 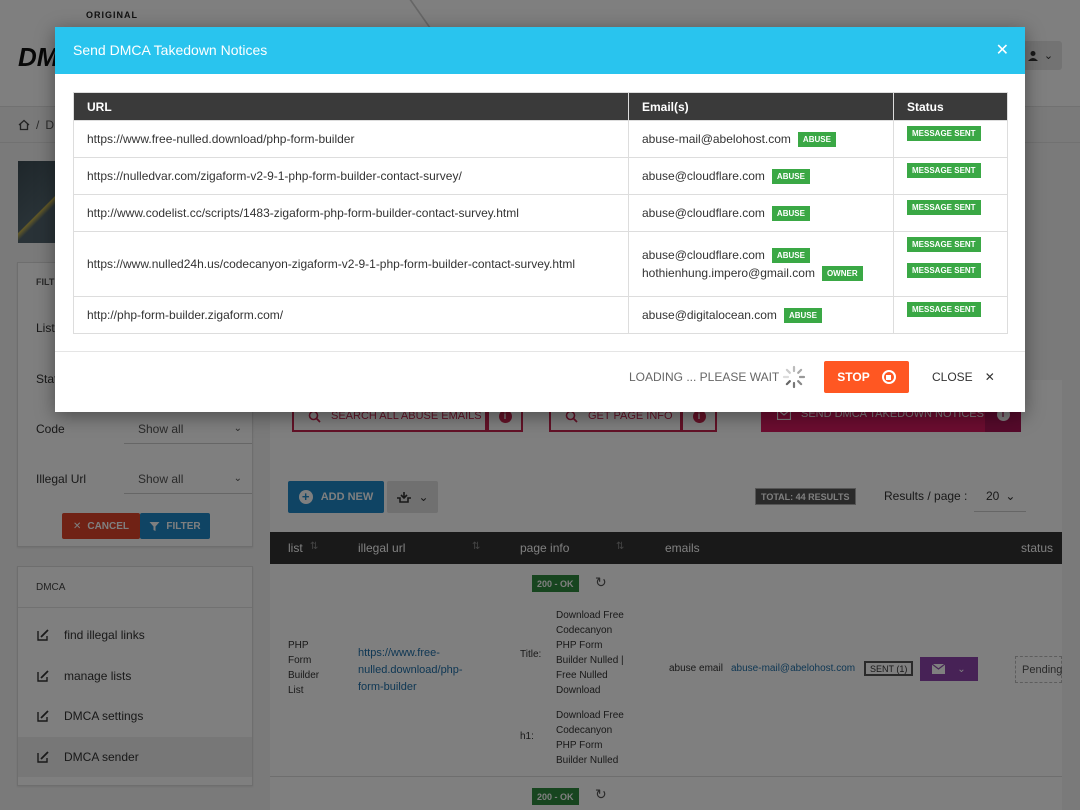 I want to click on row-emails: abuse-mail@abelohost.com ABUSE, so click(x=761, y=139).